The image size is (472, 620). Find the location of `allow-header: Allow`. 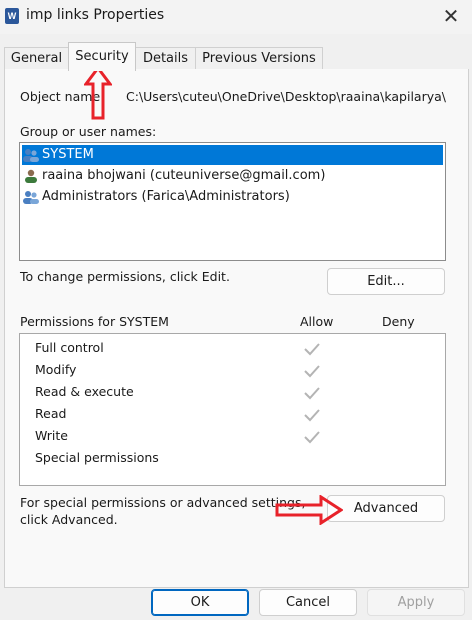

allow-header: Allow is located at coordinates (317, 321).